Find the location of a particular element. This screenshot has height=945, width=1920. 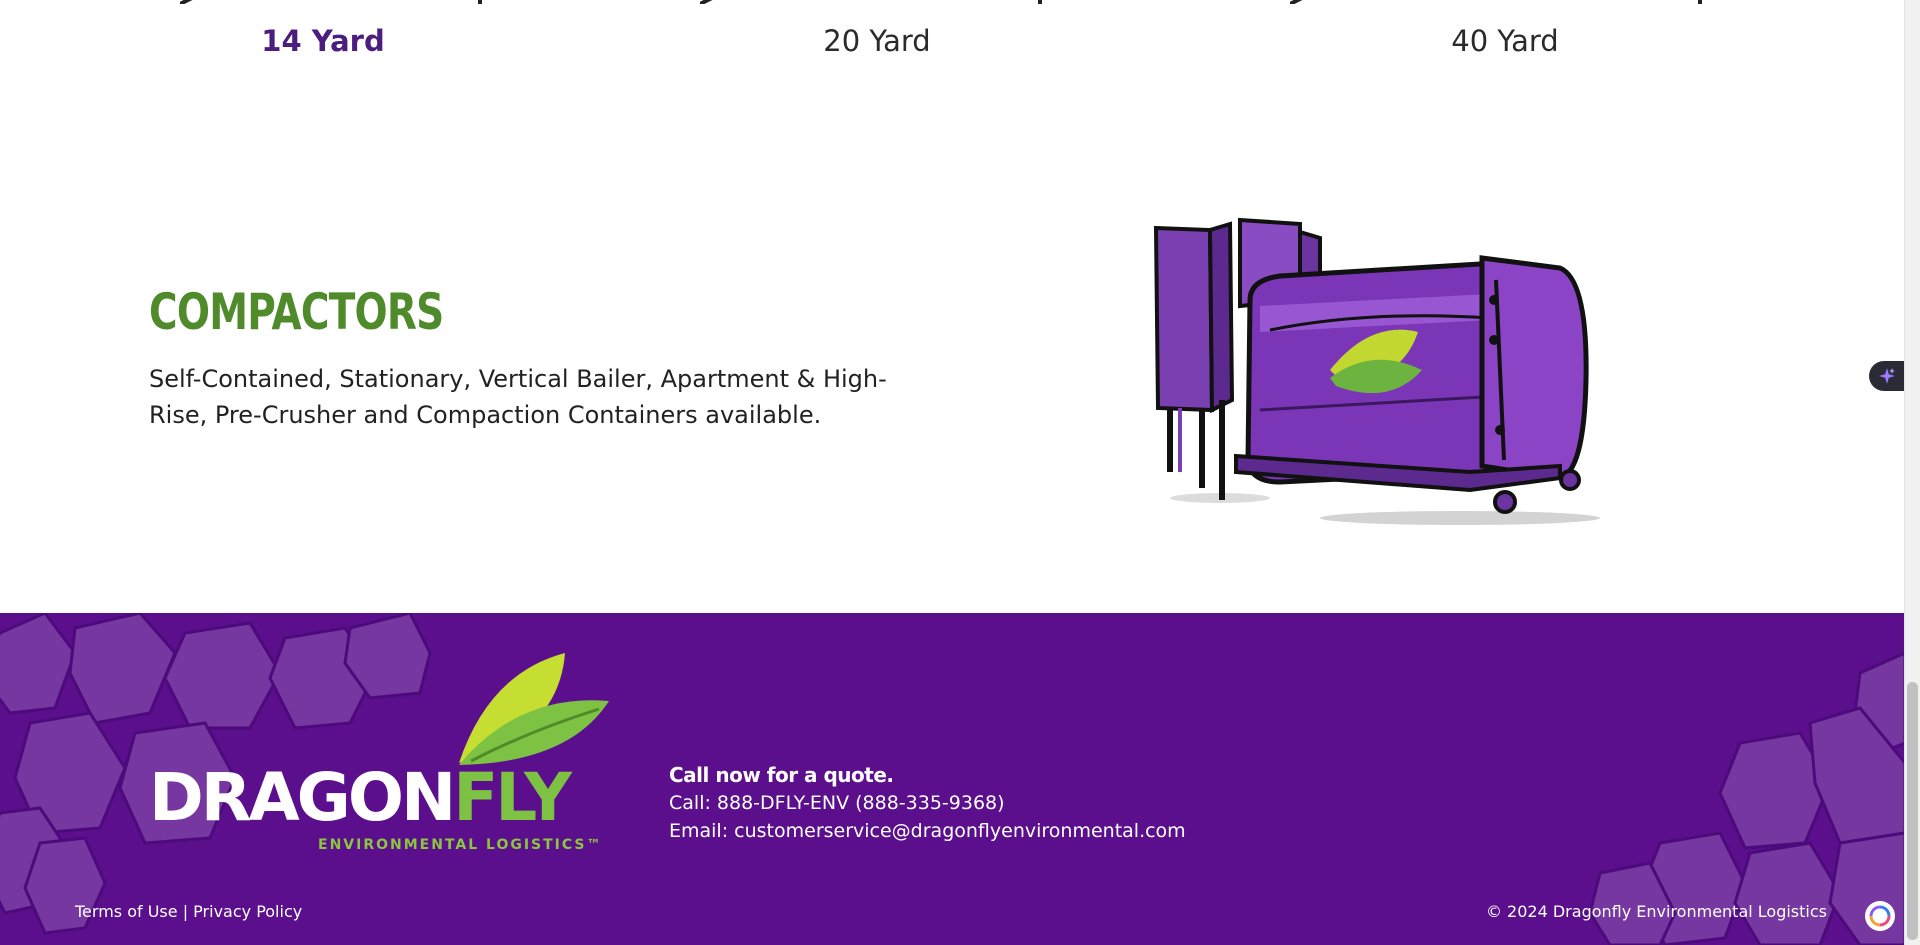

sparkle-icon is located at coordinates (1887, 376).